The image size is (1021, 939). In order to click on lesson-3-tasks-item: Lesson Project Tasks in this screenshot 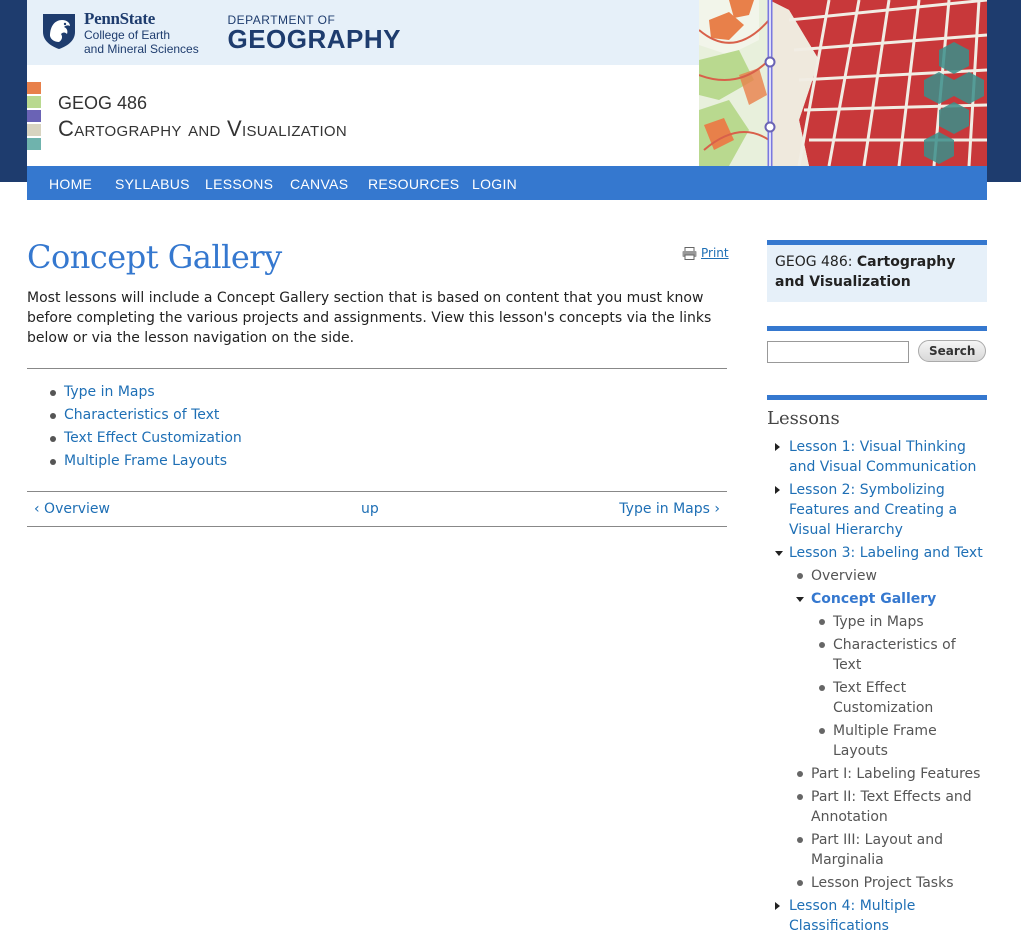, I will do `click(888, 883)`.